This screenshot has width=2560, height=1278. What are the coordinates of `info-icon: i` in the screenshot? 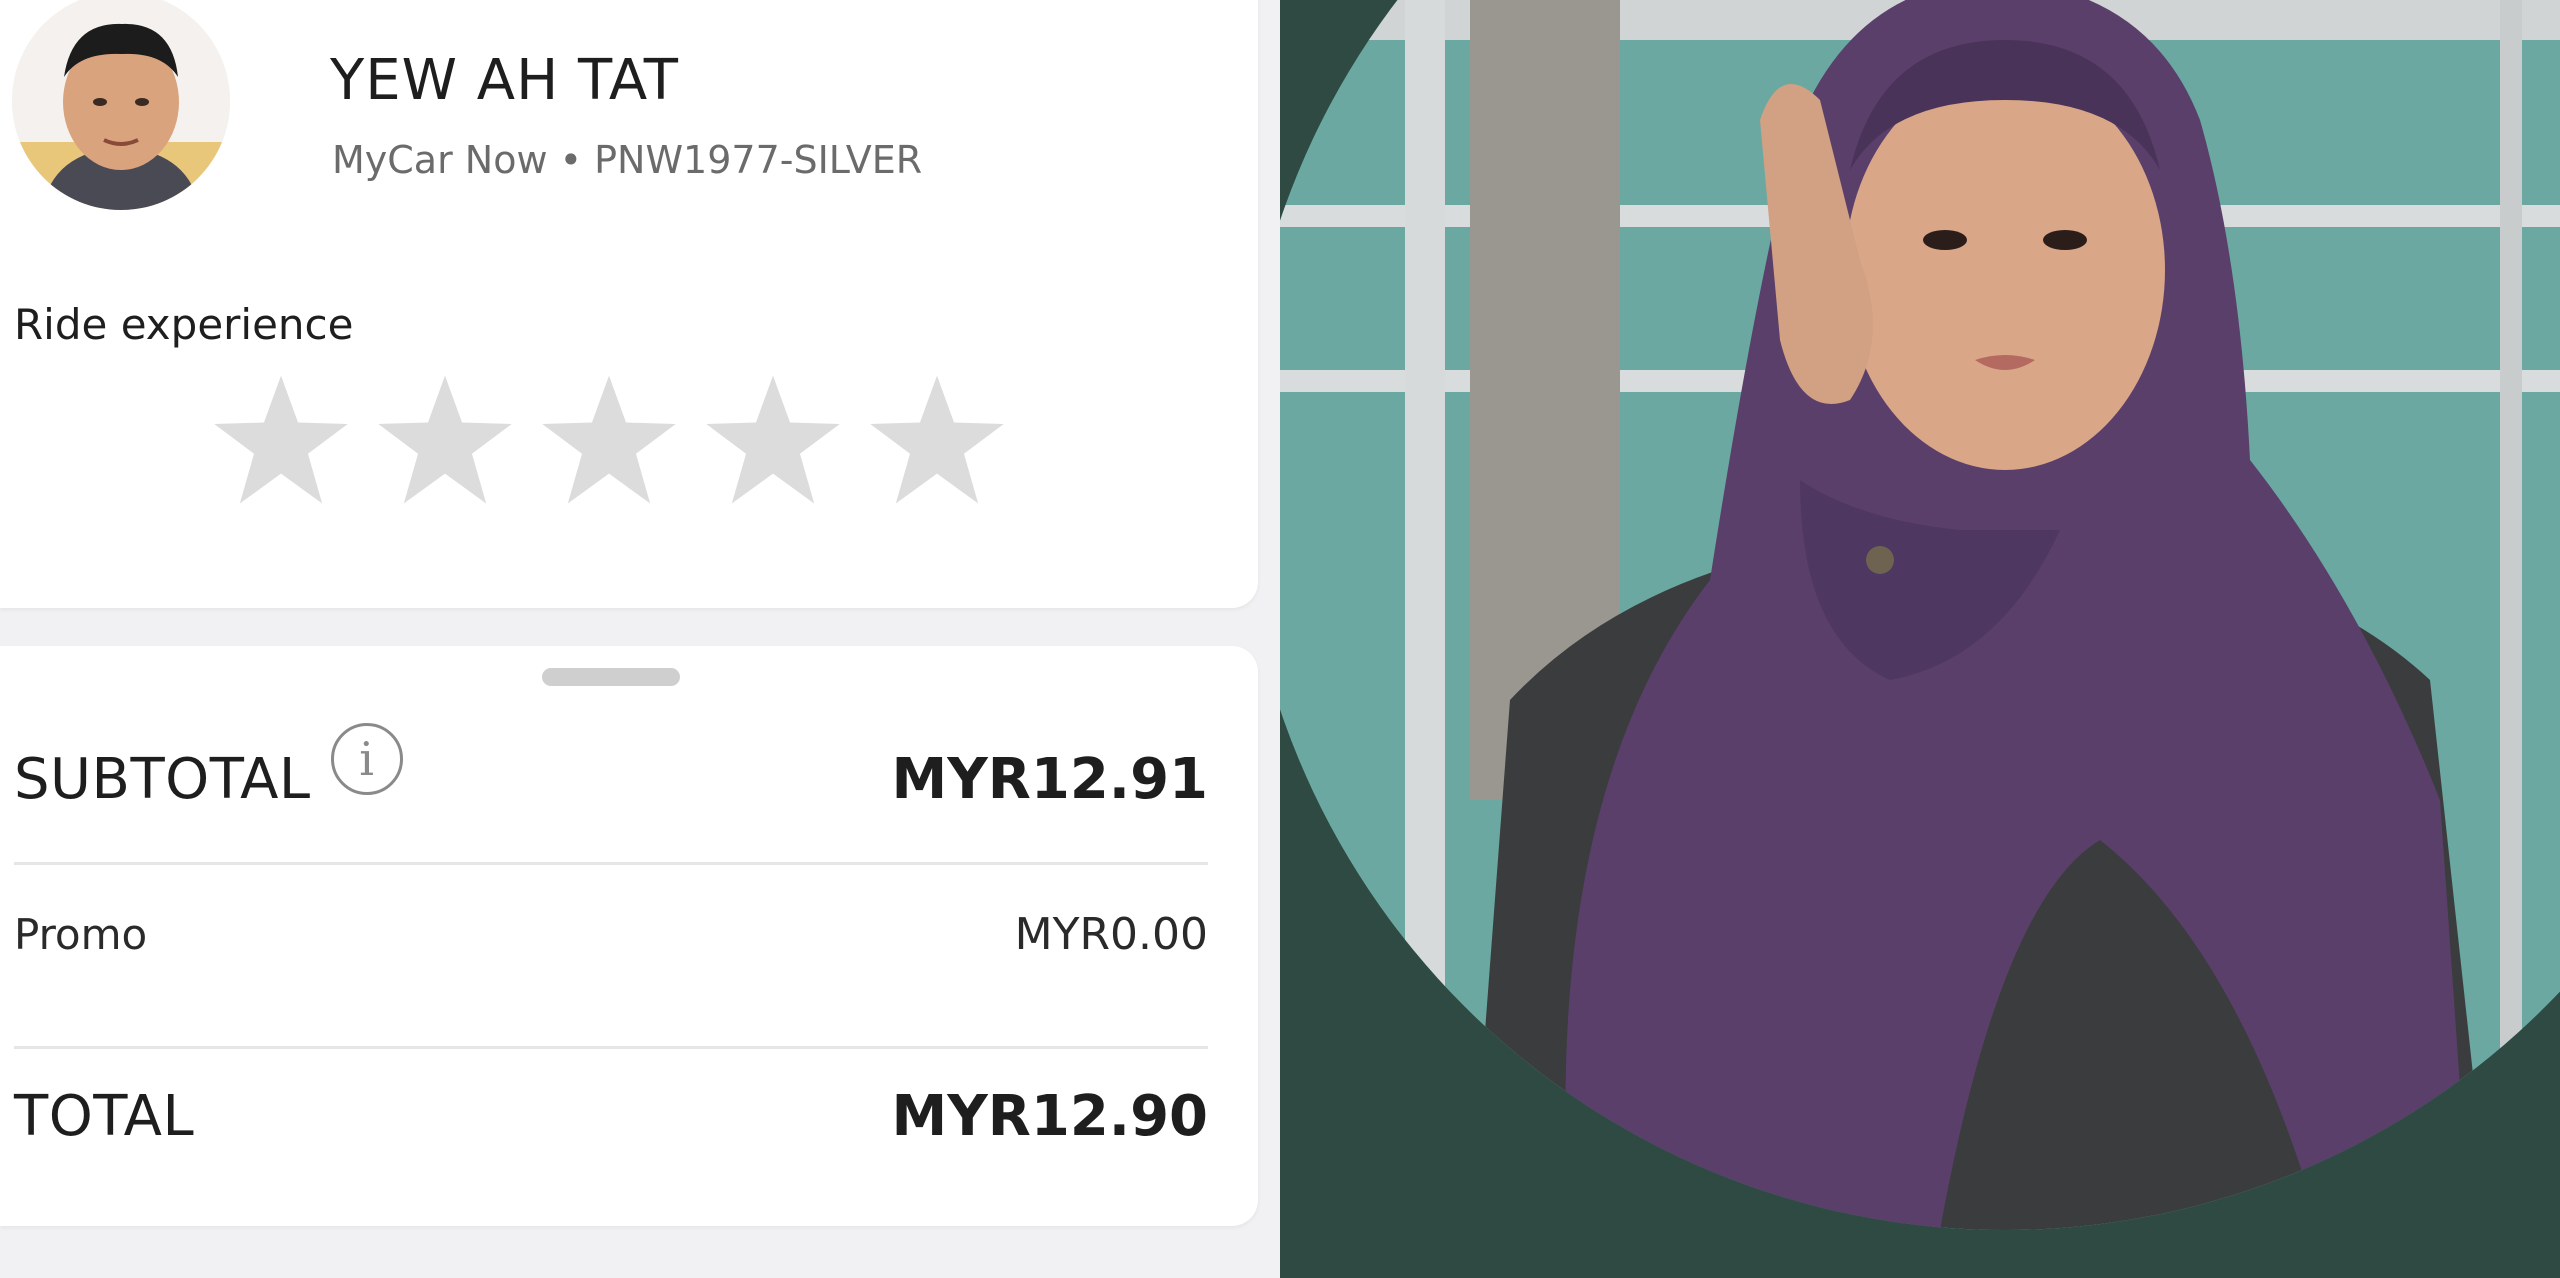 It's located at (366, 759).